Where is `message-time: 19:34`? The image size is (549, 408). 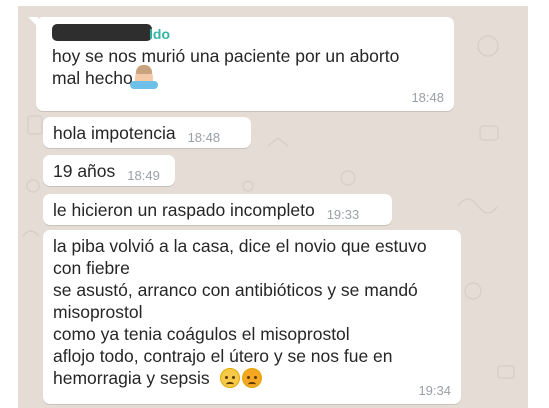
message-time: 19:34 is located at coordinates (434, 390).